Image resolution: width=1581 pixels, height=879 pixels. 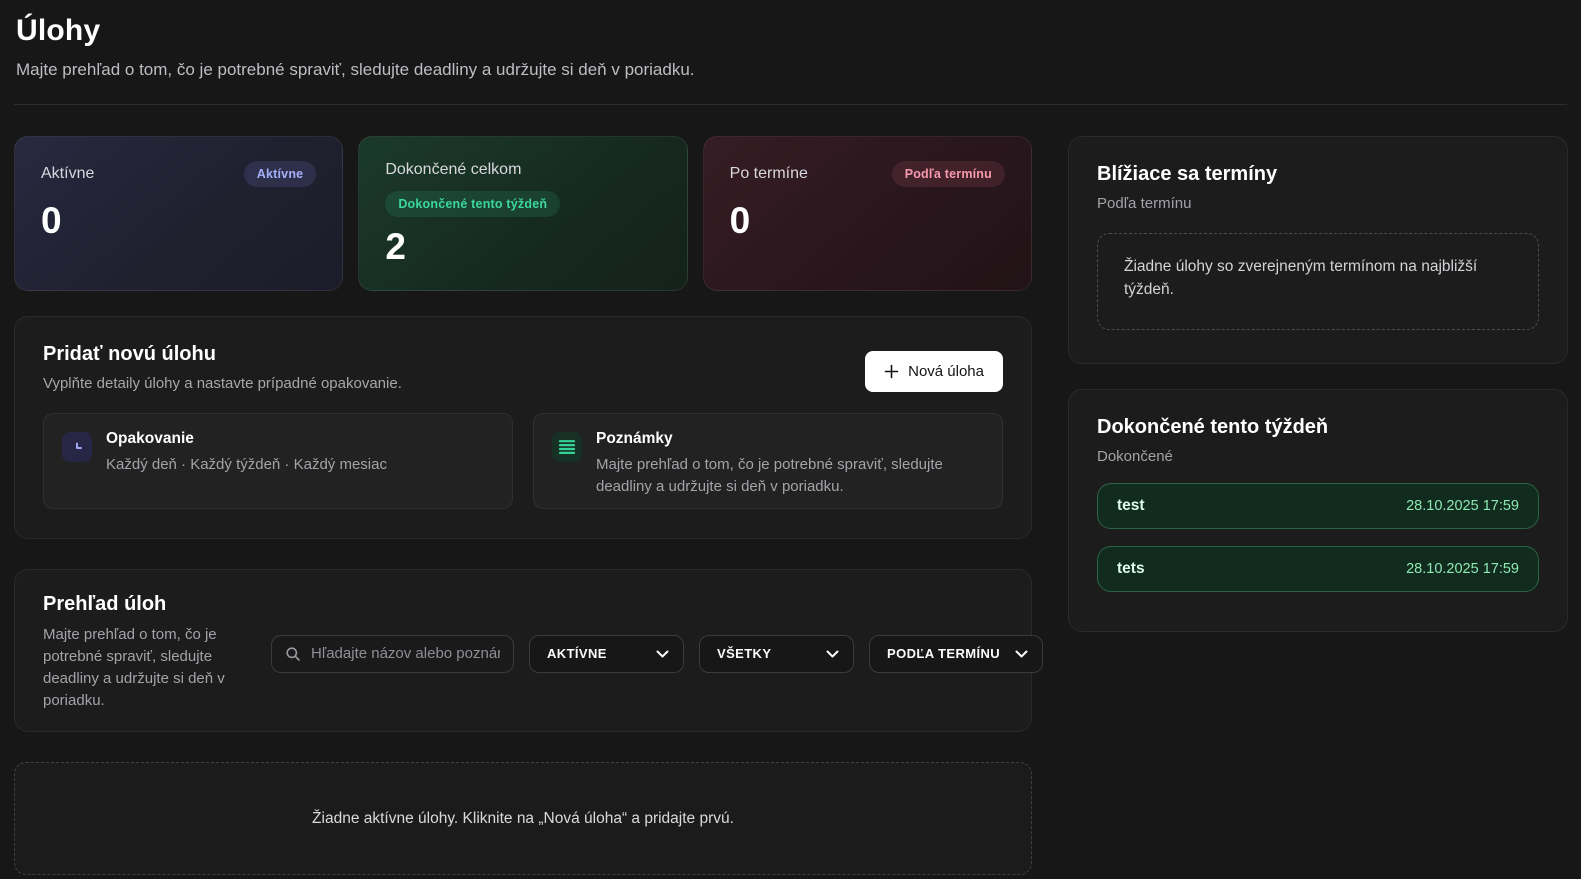 I want to click on upcoming-title: Blížiace sa termíny, so click(x=1187, y=174).